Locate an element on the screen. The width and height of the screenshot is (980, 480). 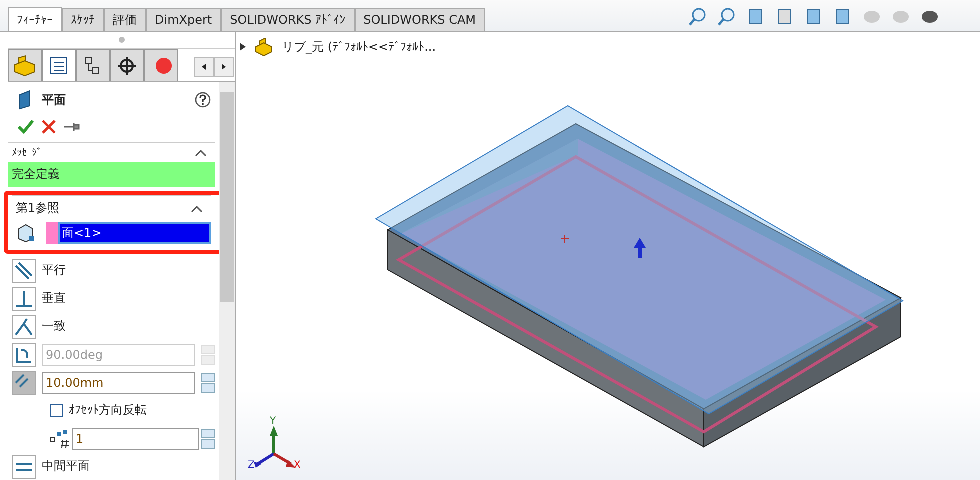
checkbox is located at coordinates (56, 410).